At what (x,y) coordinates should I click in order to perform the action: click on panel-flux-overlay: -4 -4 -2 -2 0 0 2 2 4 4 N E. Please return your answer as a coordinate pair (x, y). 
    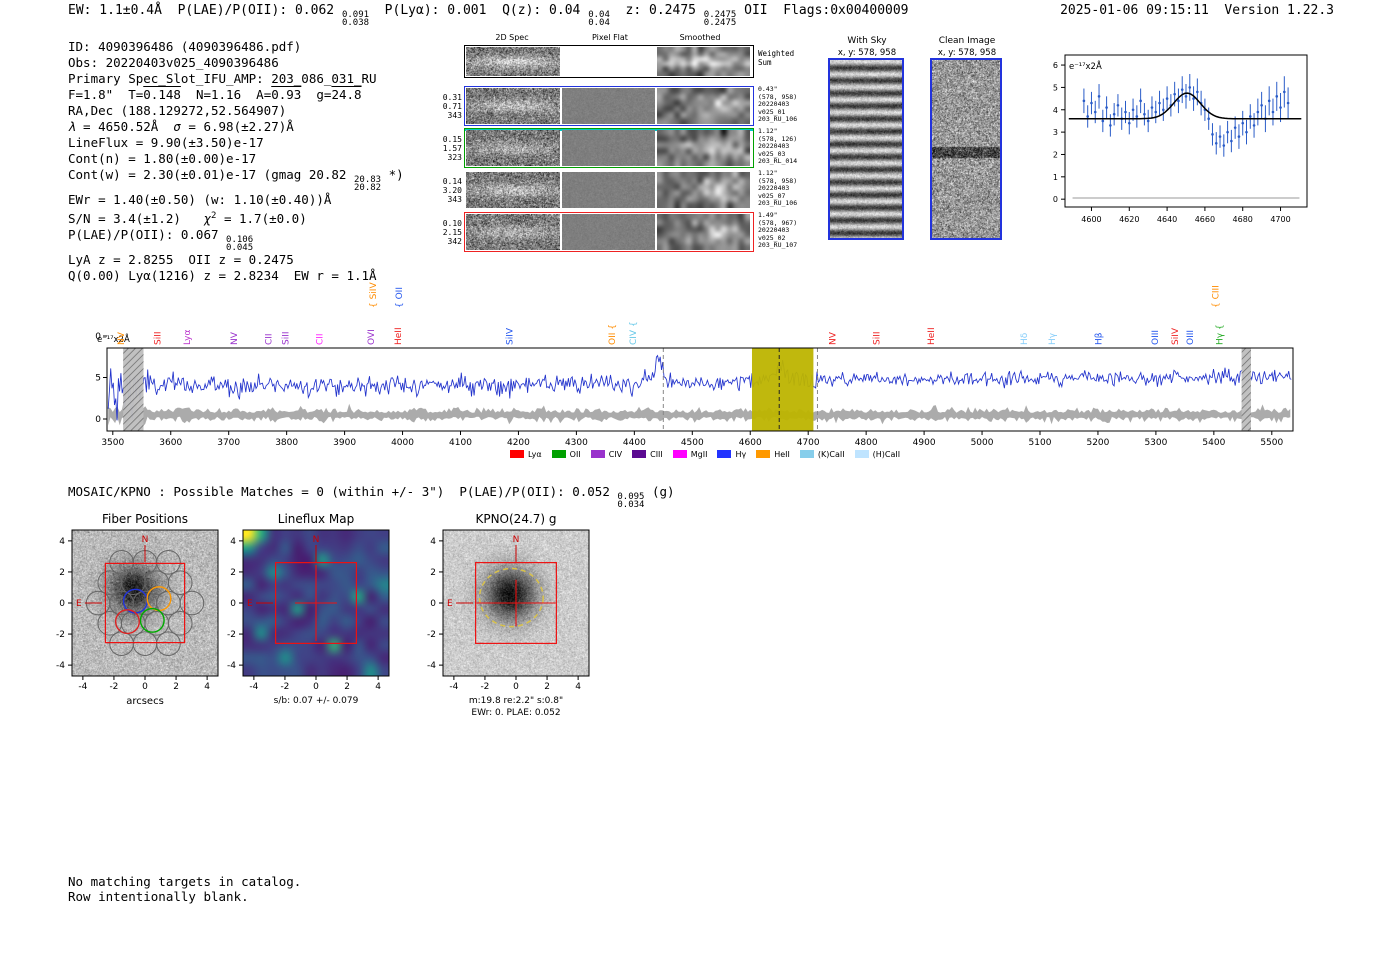
    Looking at the image, I should click on (308, 610).